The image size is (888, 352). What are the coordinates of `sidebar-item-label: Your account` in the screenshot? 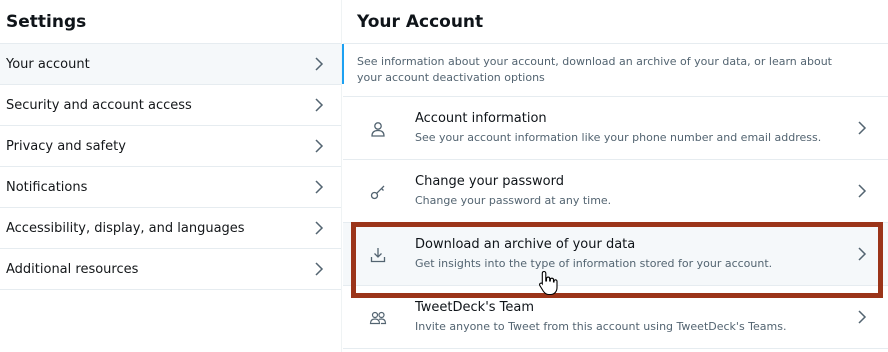 It's located at (48, 64).